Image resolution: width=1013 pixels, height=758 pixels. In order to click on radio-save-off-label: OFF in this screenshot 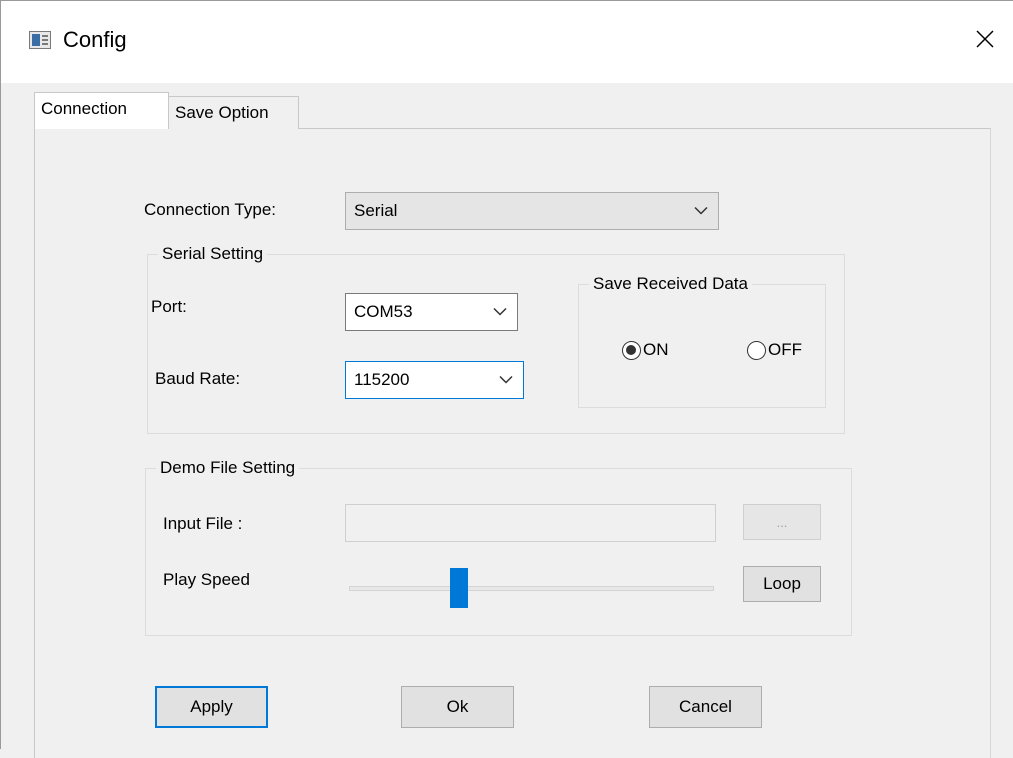, I will do `click(785, 349)`.